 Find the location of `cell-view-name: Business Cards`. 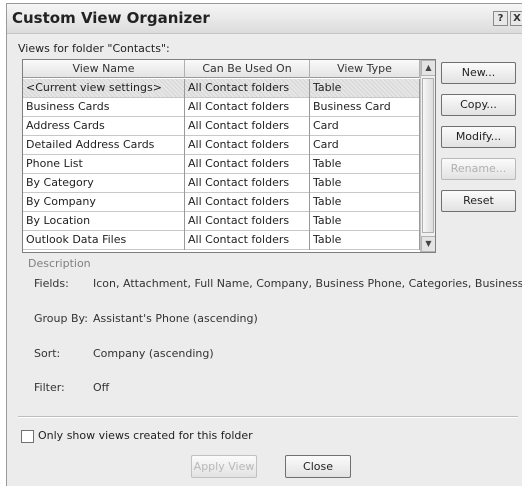

cell-view-name: Business Cards is located at coordinates (104, 107).